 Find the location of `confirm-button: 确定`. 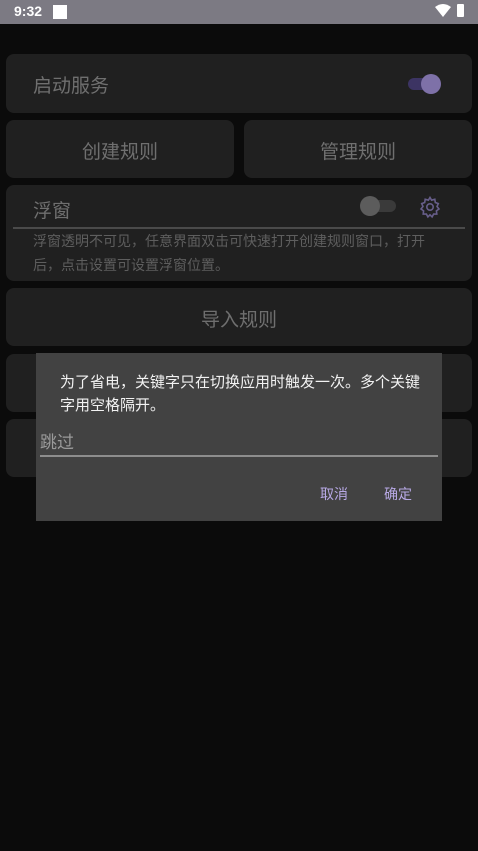

confirm-button: 确定 is located at coordinates (398, 494).